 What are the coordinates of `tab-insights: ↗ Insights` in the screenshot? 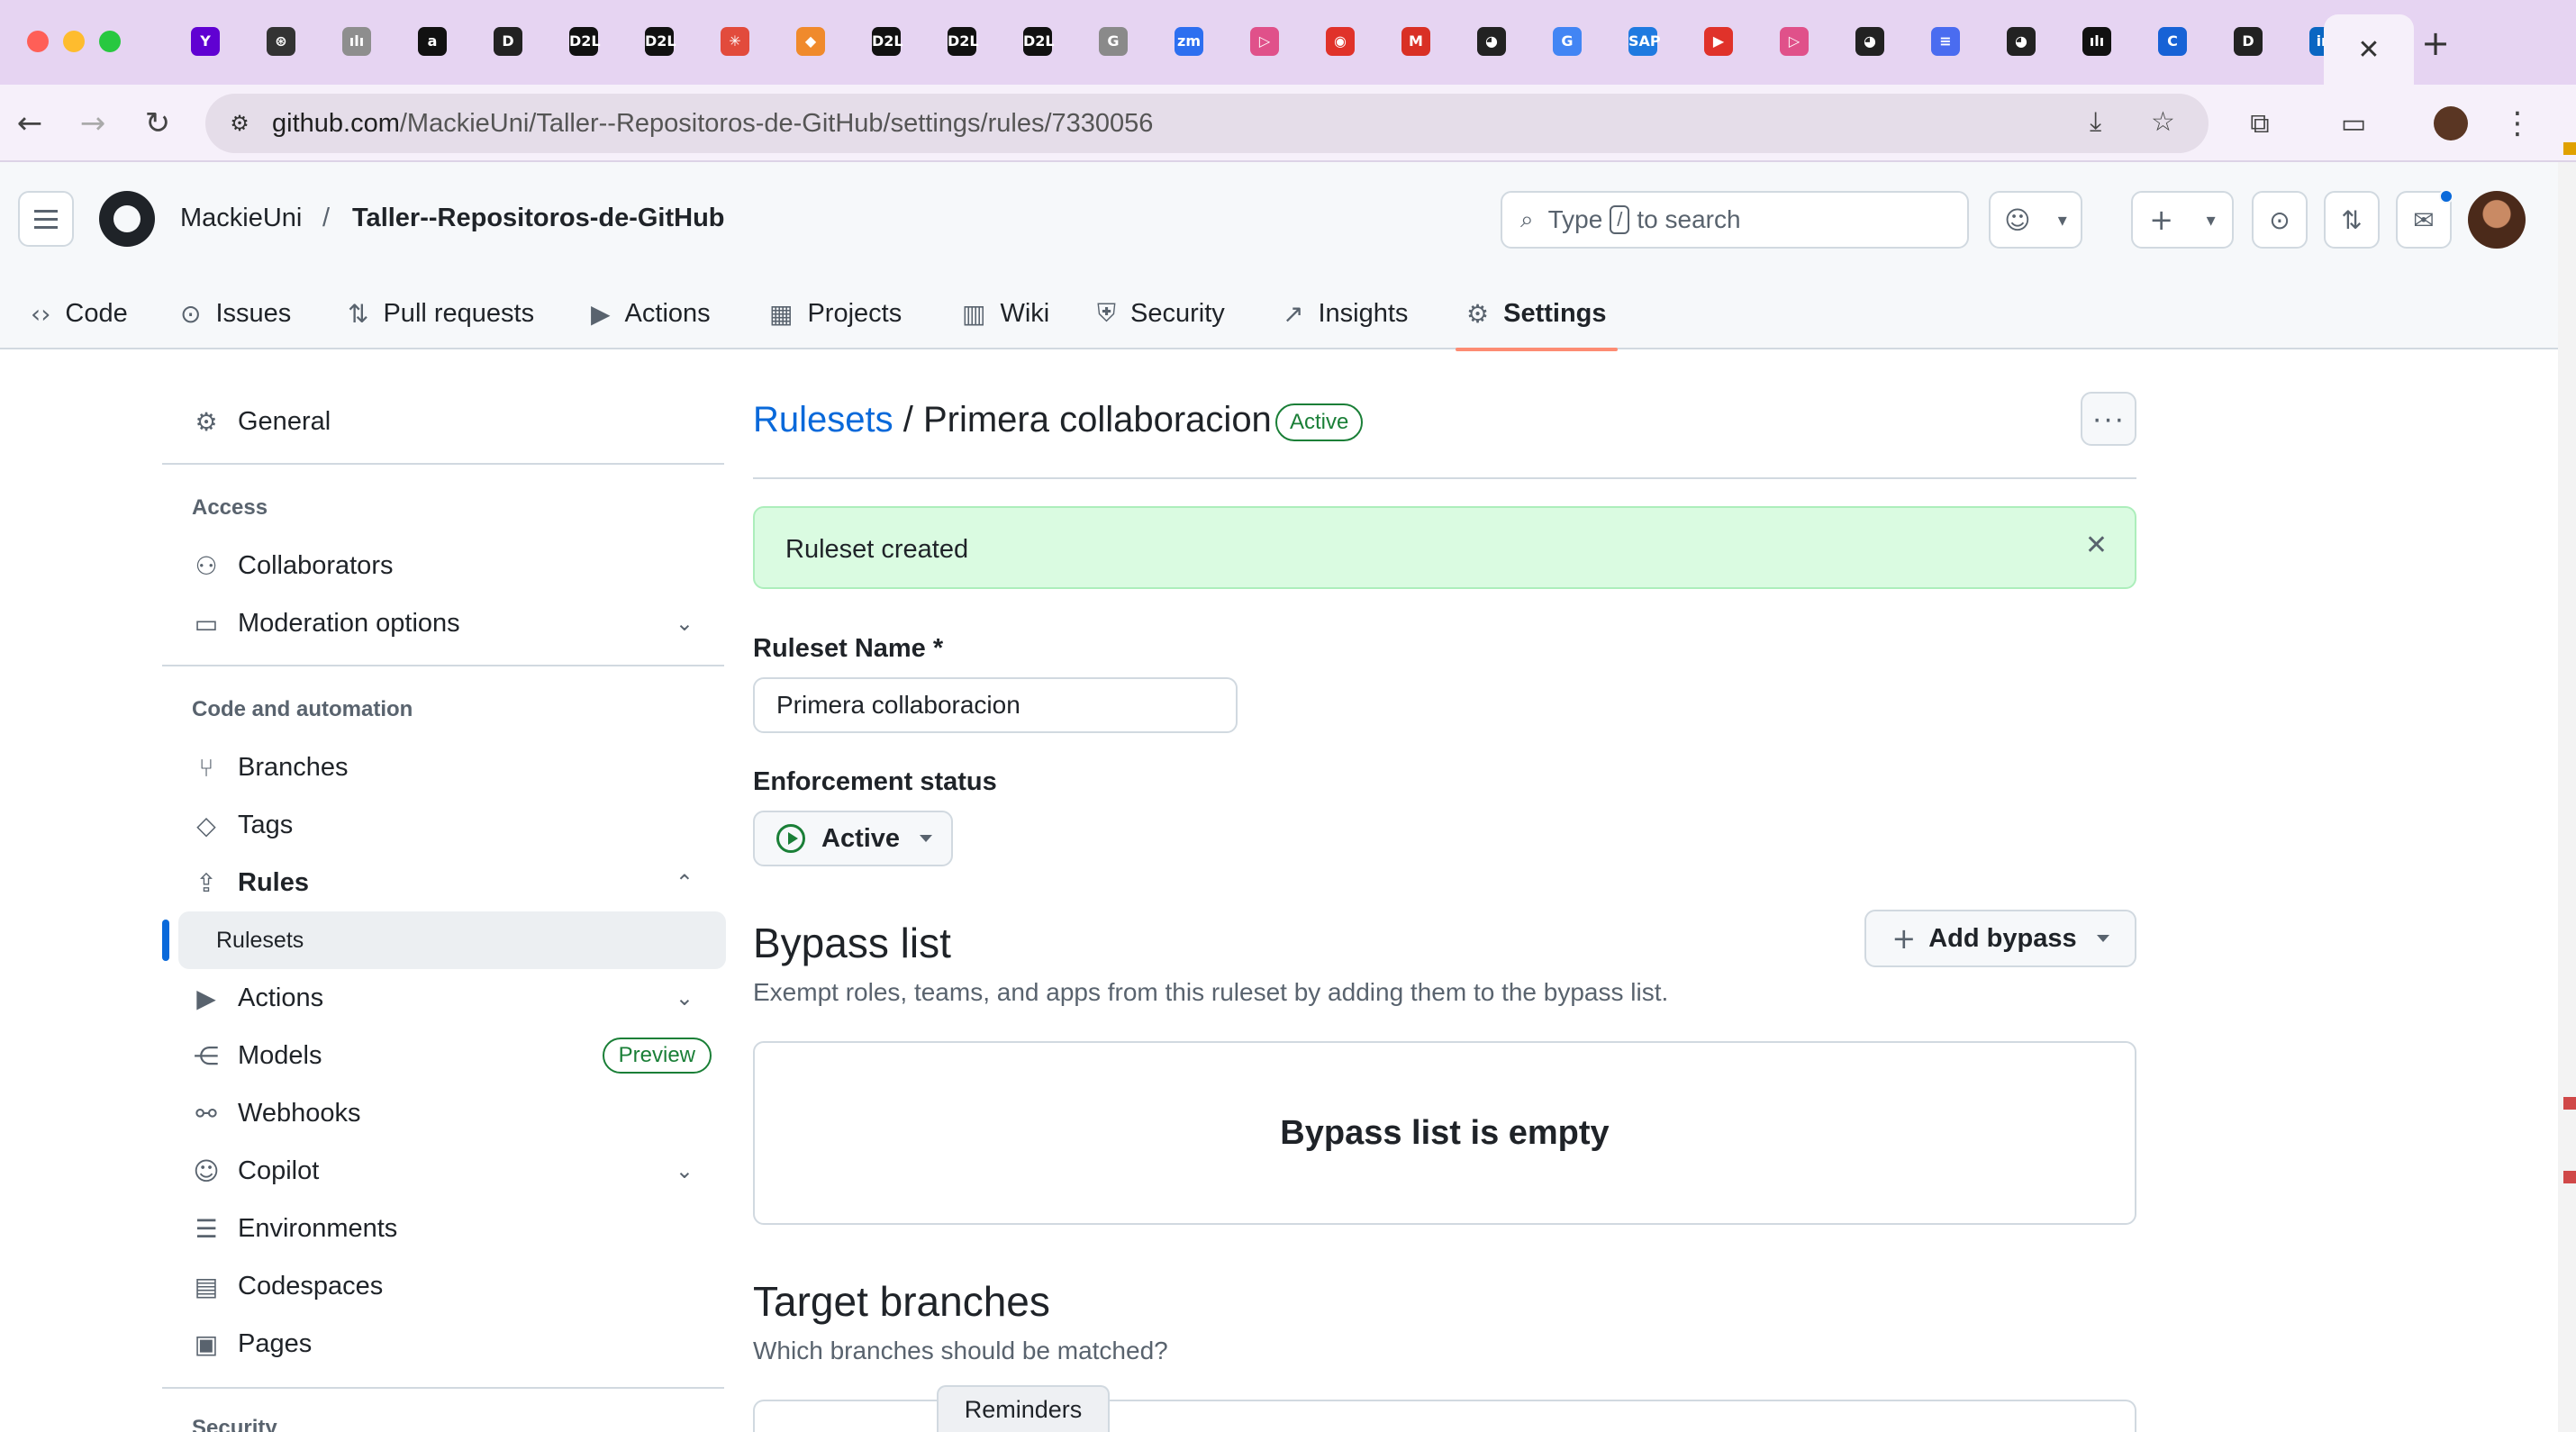 It's located at (1345, 313).